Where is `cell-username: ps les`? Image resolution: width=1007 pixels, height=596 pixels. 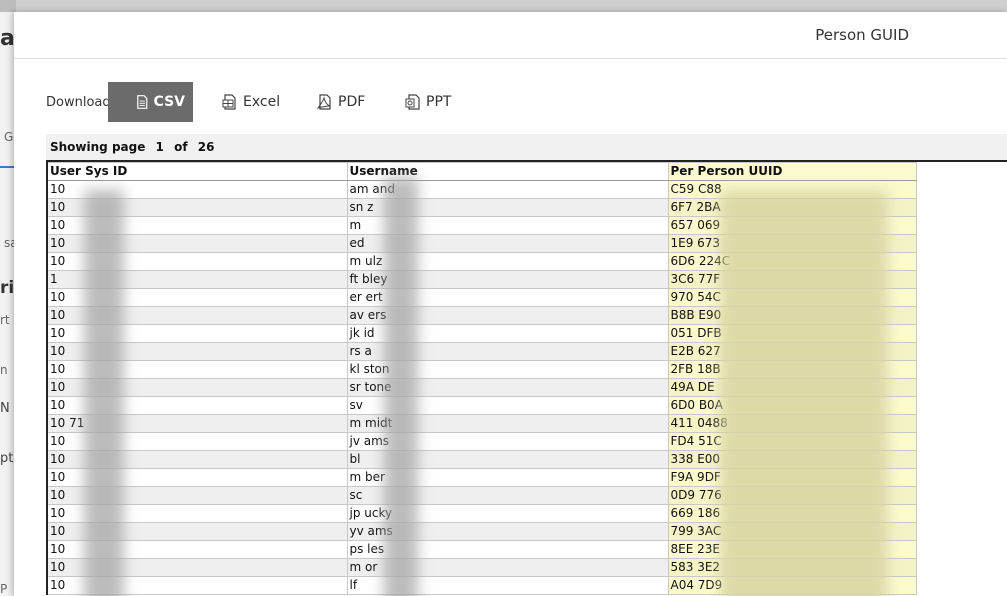
cell-username: ps les is located at coordinates (507, 549).